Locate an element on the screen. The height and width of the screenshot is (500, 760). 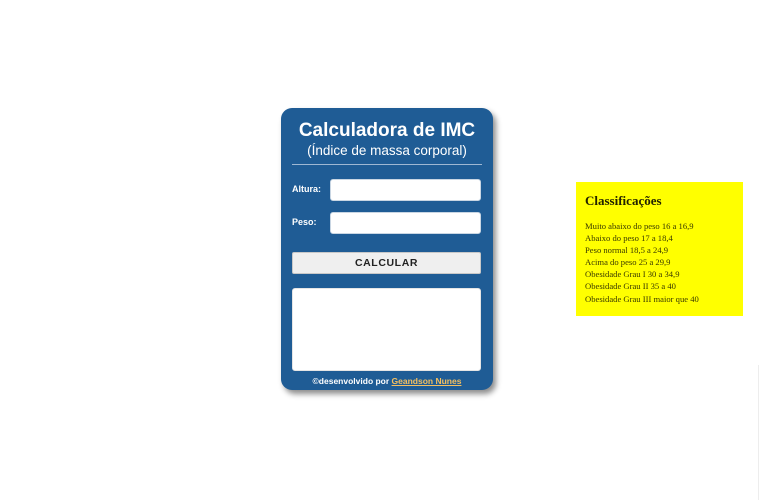
calculator-title: Calculadora de IMC is located at coordinates (387, 130).